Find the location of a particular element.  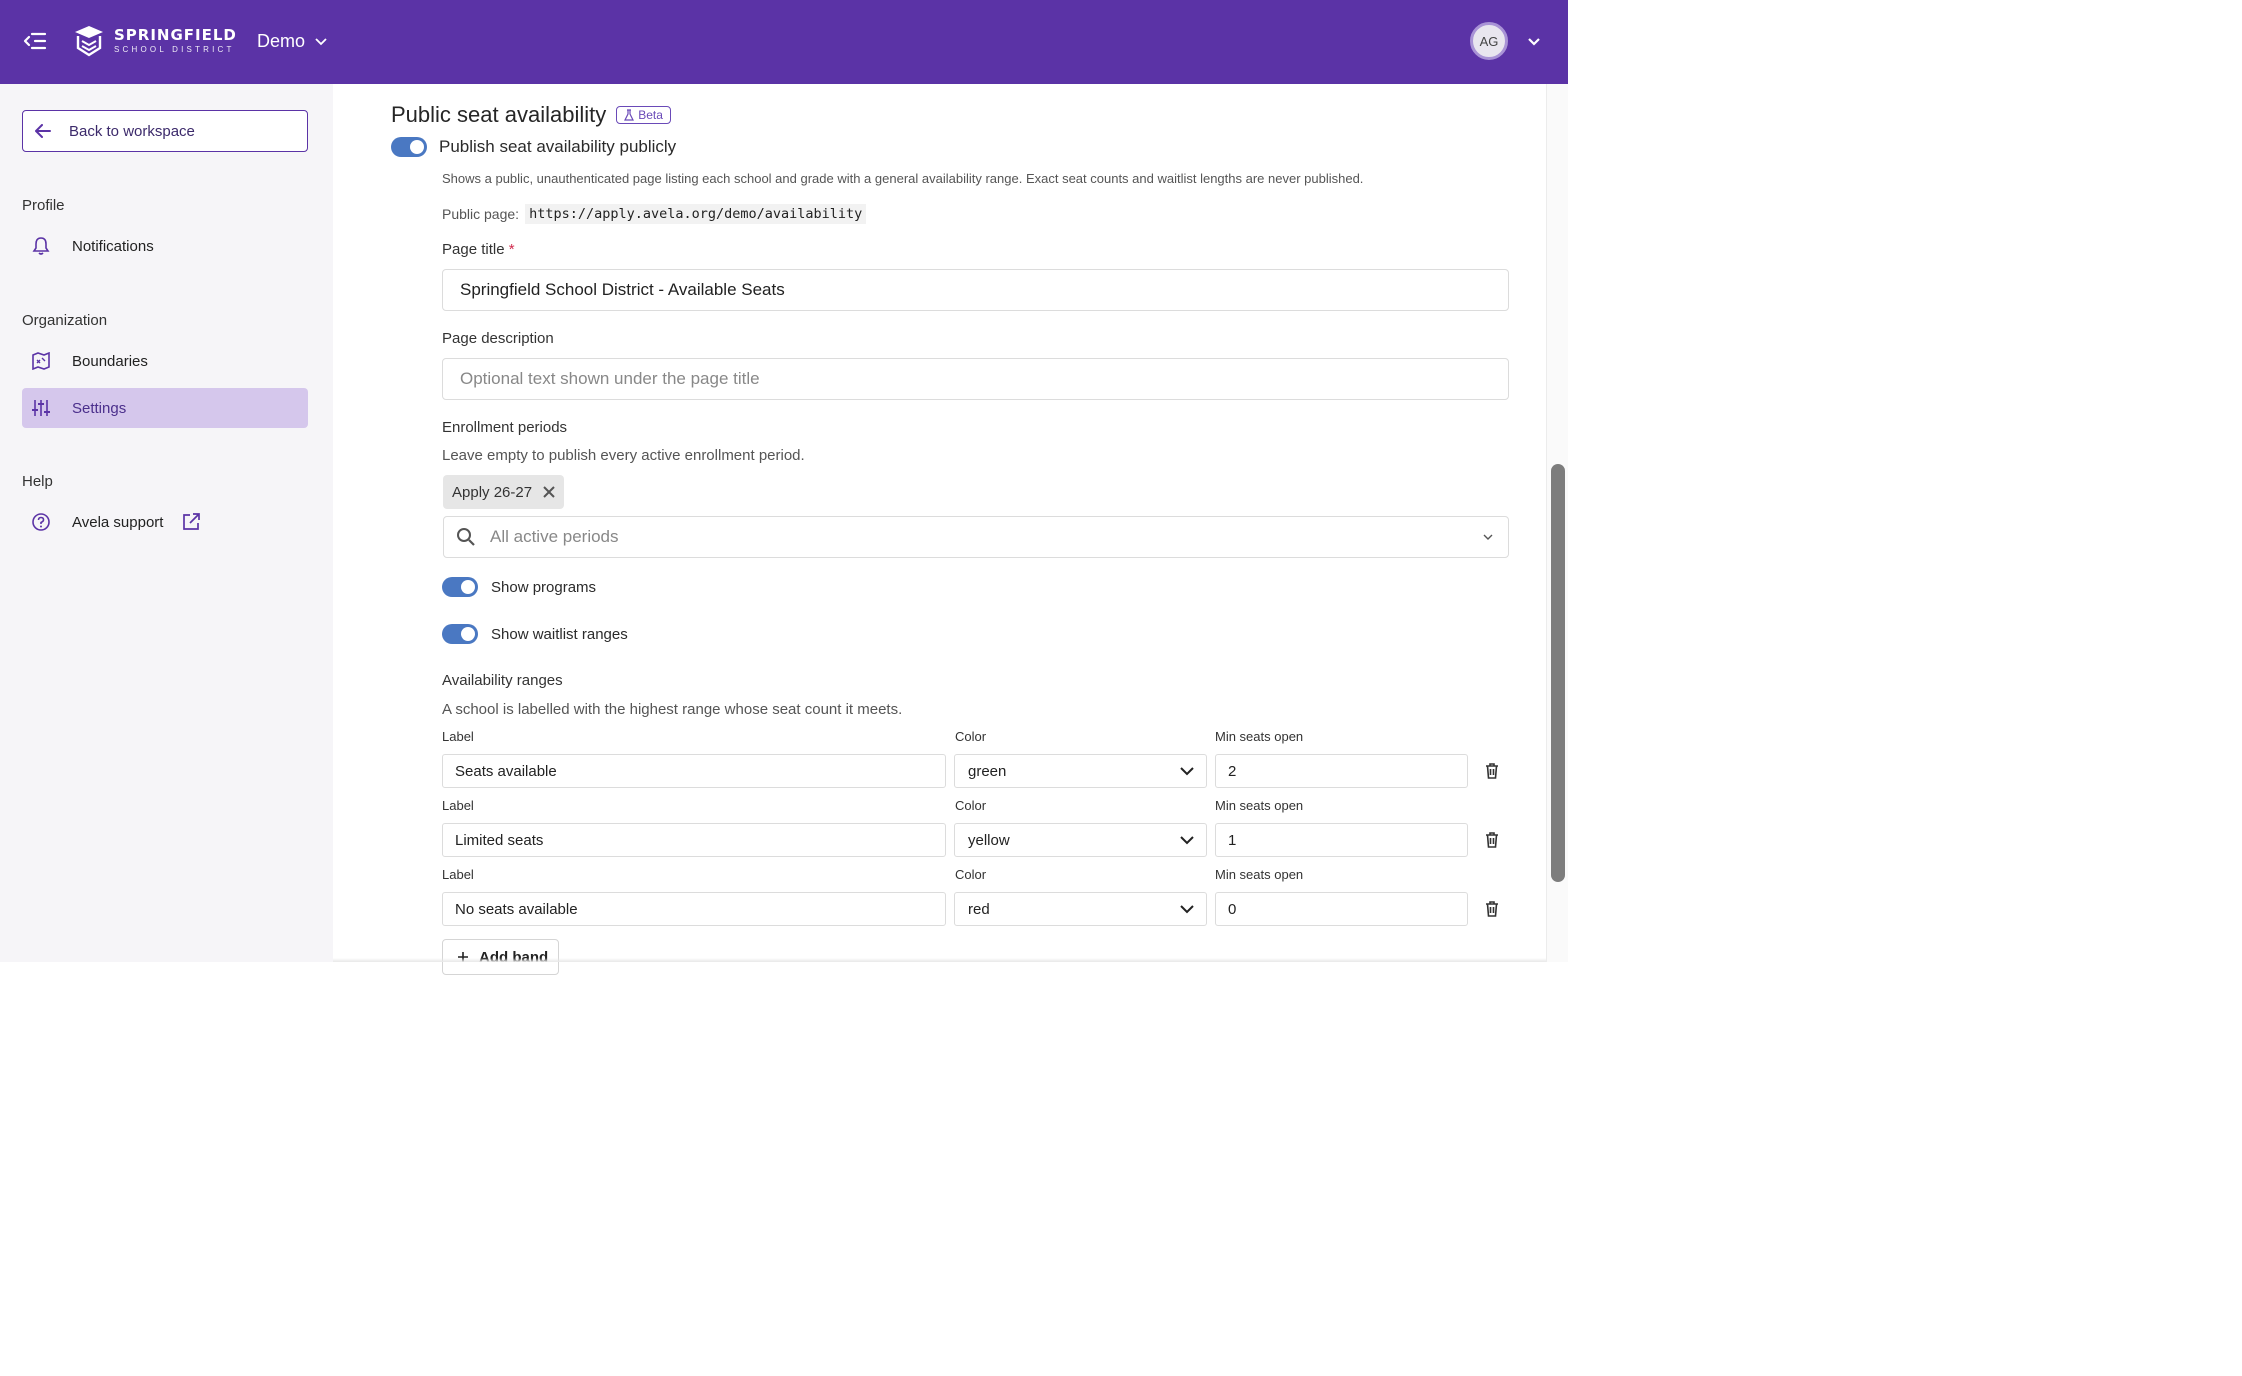

page-title-label: Page title * is located at coordinates (478, 249).